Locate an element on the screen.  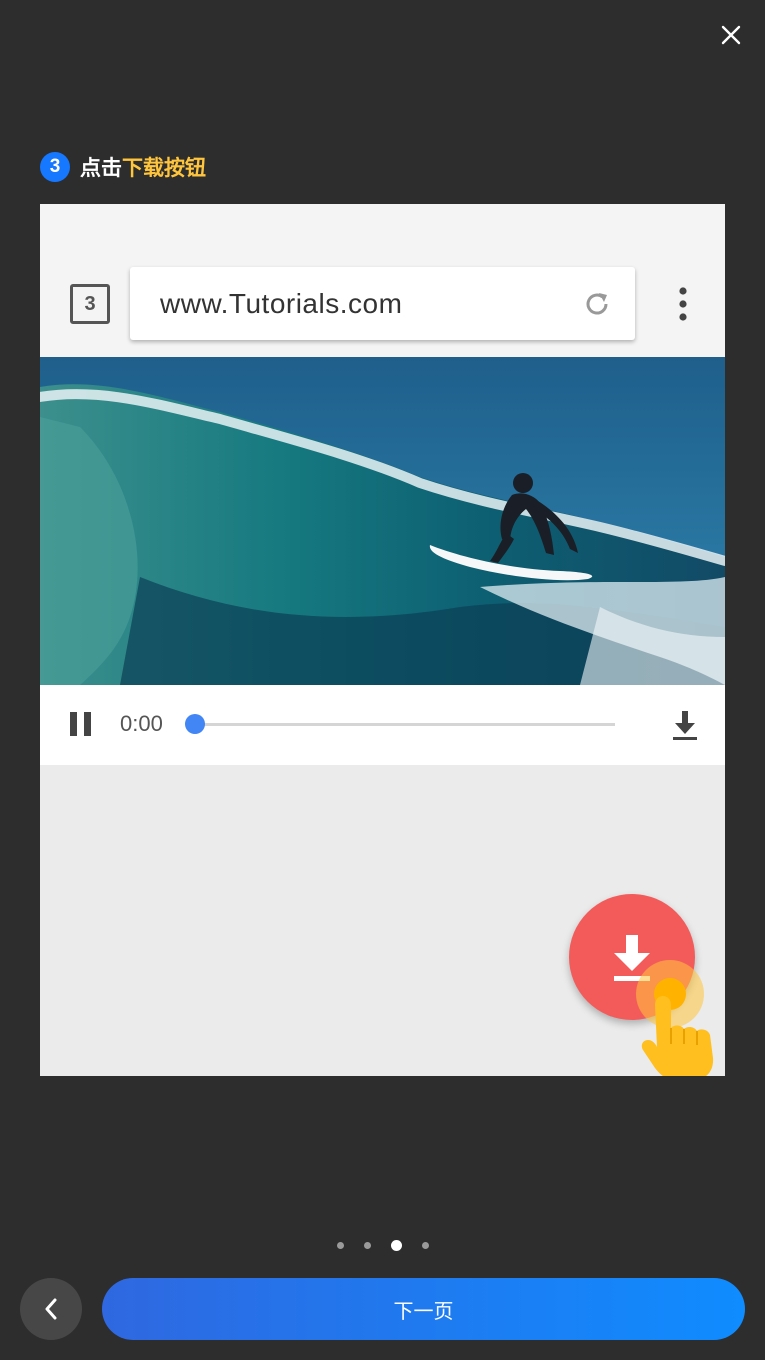
next-page-label: 下一页 is located at coordinates (423, 1310).